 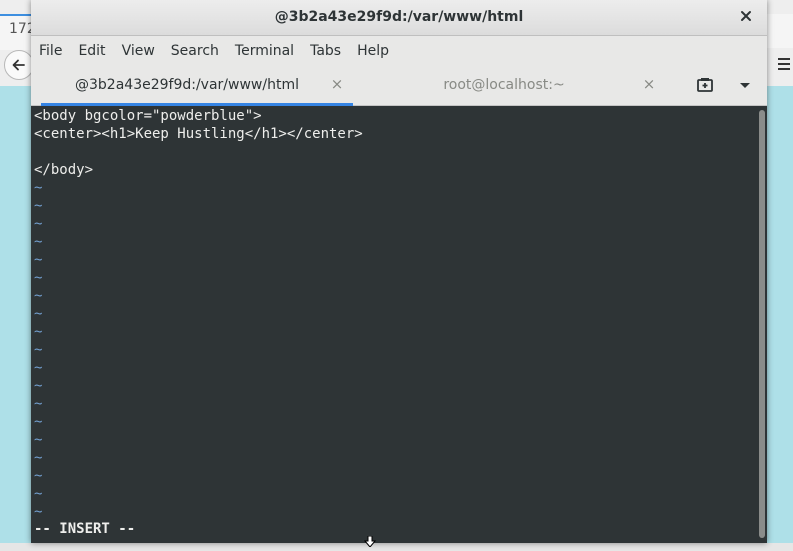 What do you see at coordinates (198, 134) in the screenshot?
I see `editor-line: <center><h1>Keep Hustling</h1></center>` at bounding box center [198, 134].